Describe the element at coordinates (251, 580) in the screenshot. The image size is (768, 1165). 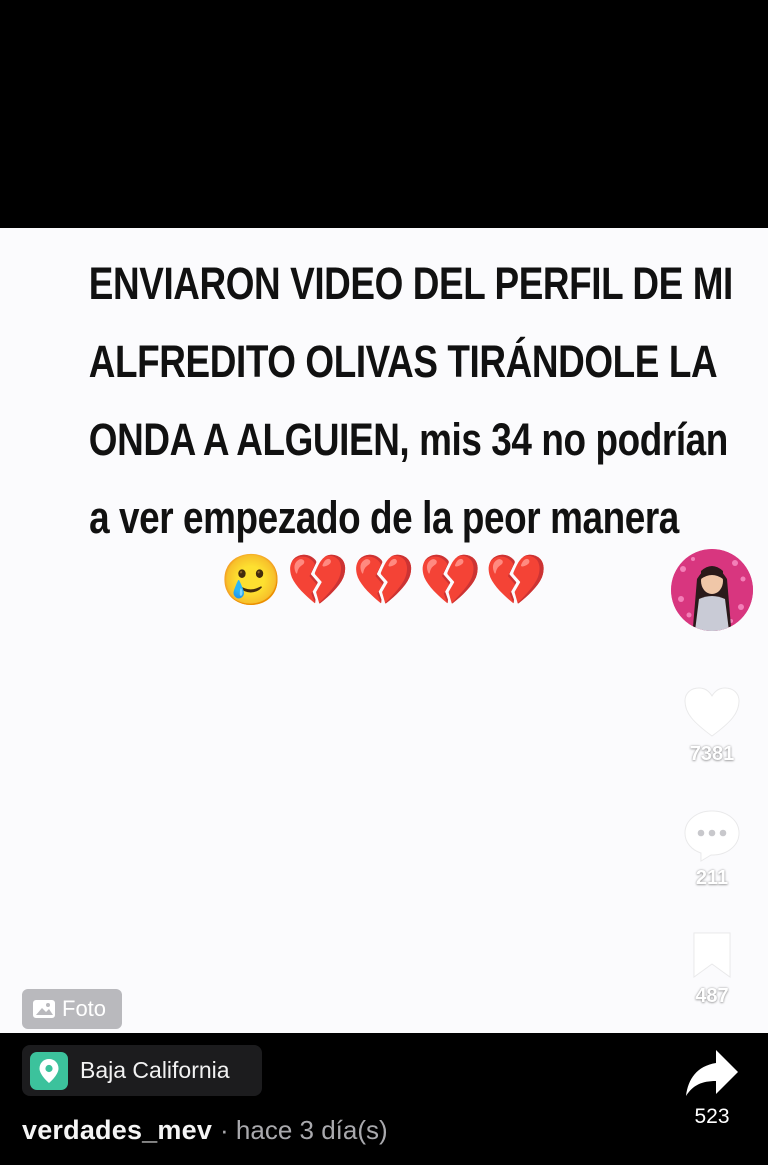
I see `tearful-smile-emoji: 🥲` at that location.